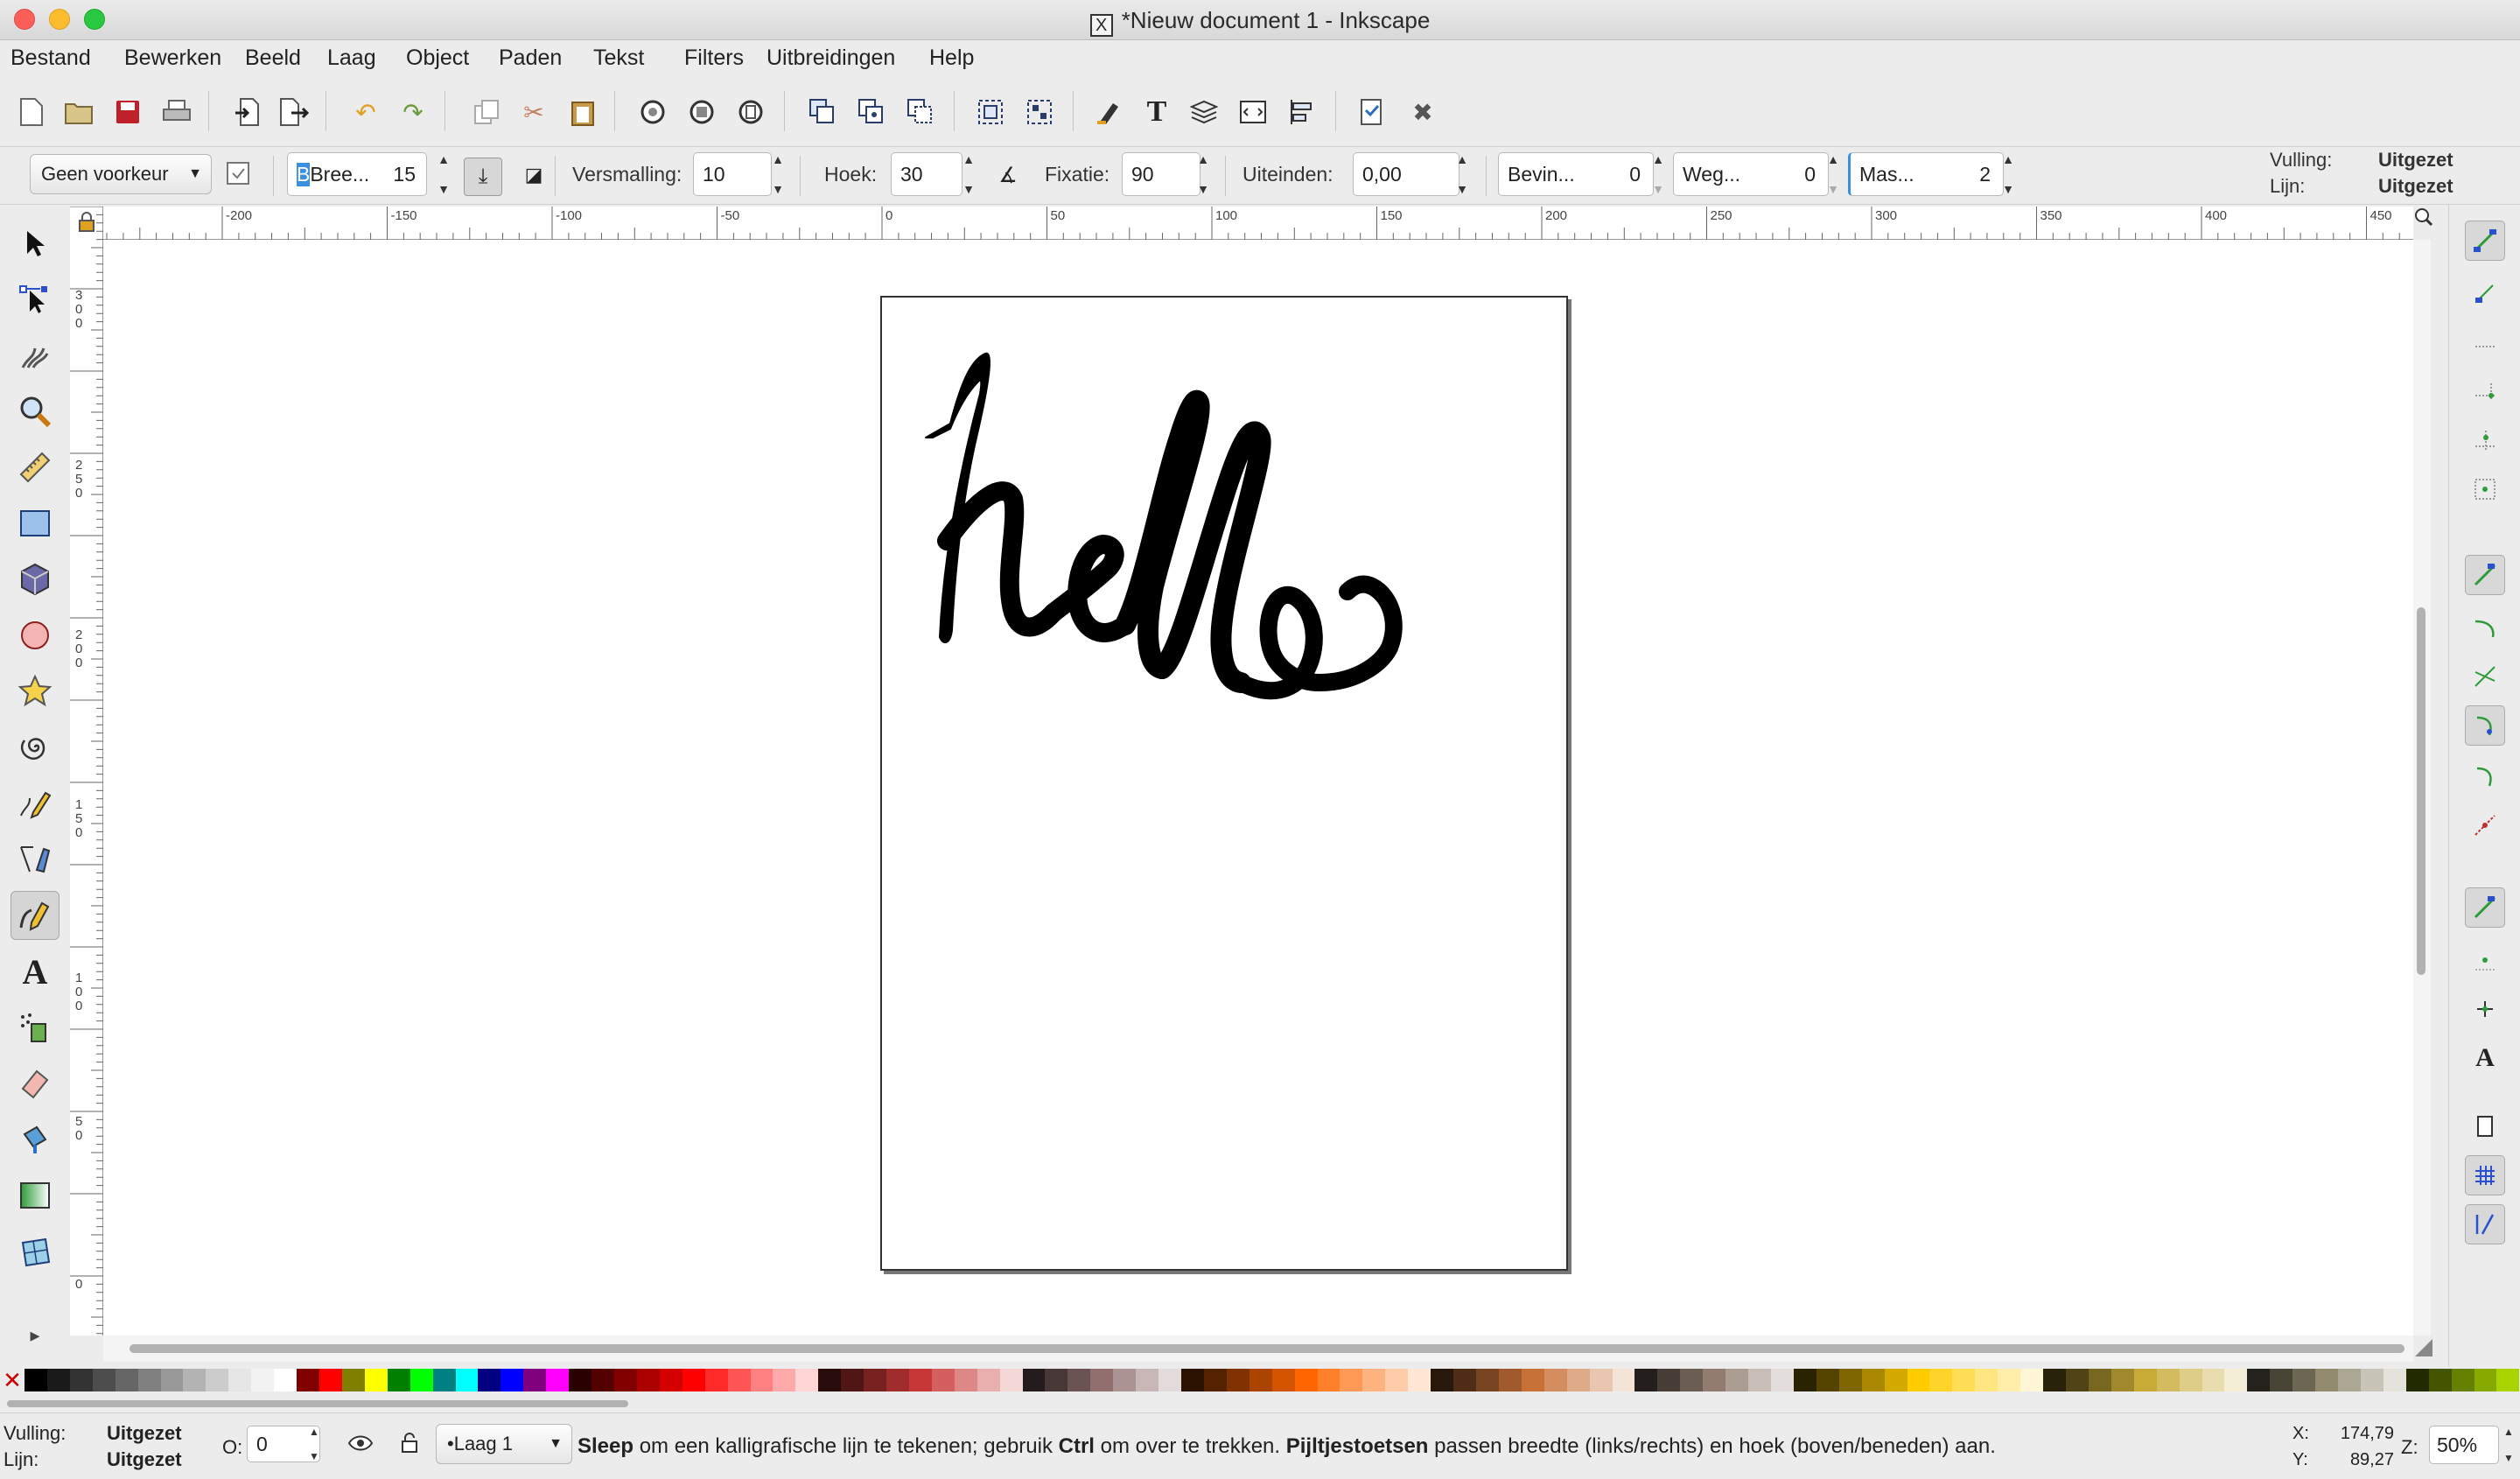 This screenshot has width=2520, height=1479. I want to click on ungroup-icon, so click(1039, 112).